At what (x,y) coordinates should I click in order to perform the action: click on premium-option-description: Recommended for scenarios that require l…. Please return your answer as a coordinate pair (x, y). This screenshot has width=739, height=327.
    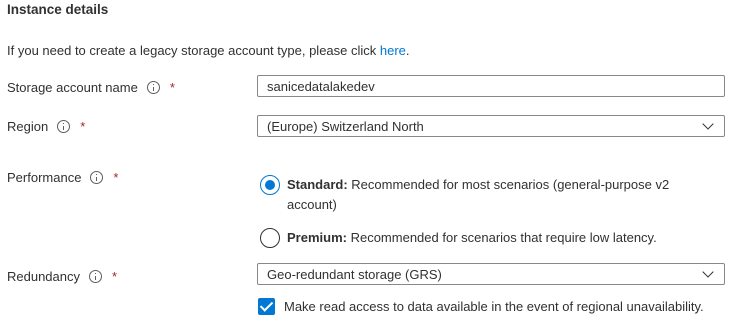
    Looking at the image, I should click on (501, 237).